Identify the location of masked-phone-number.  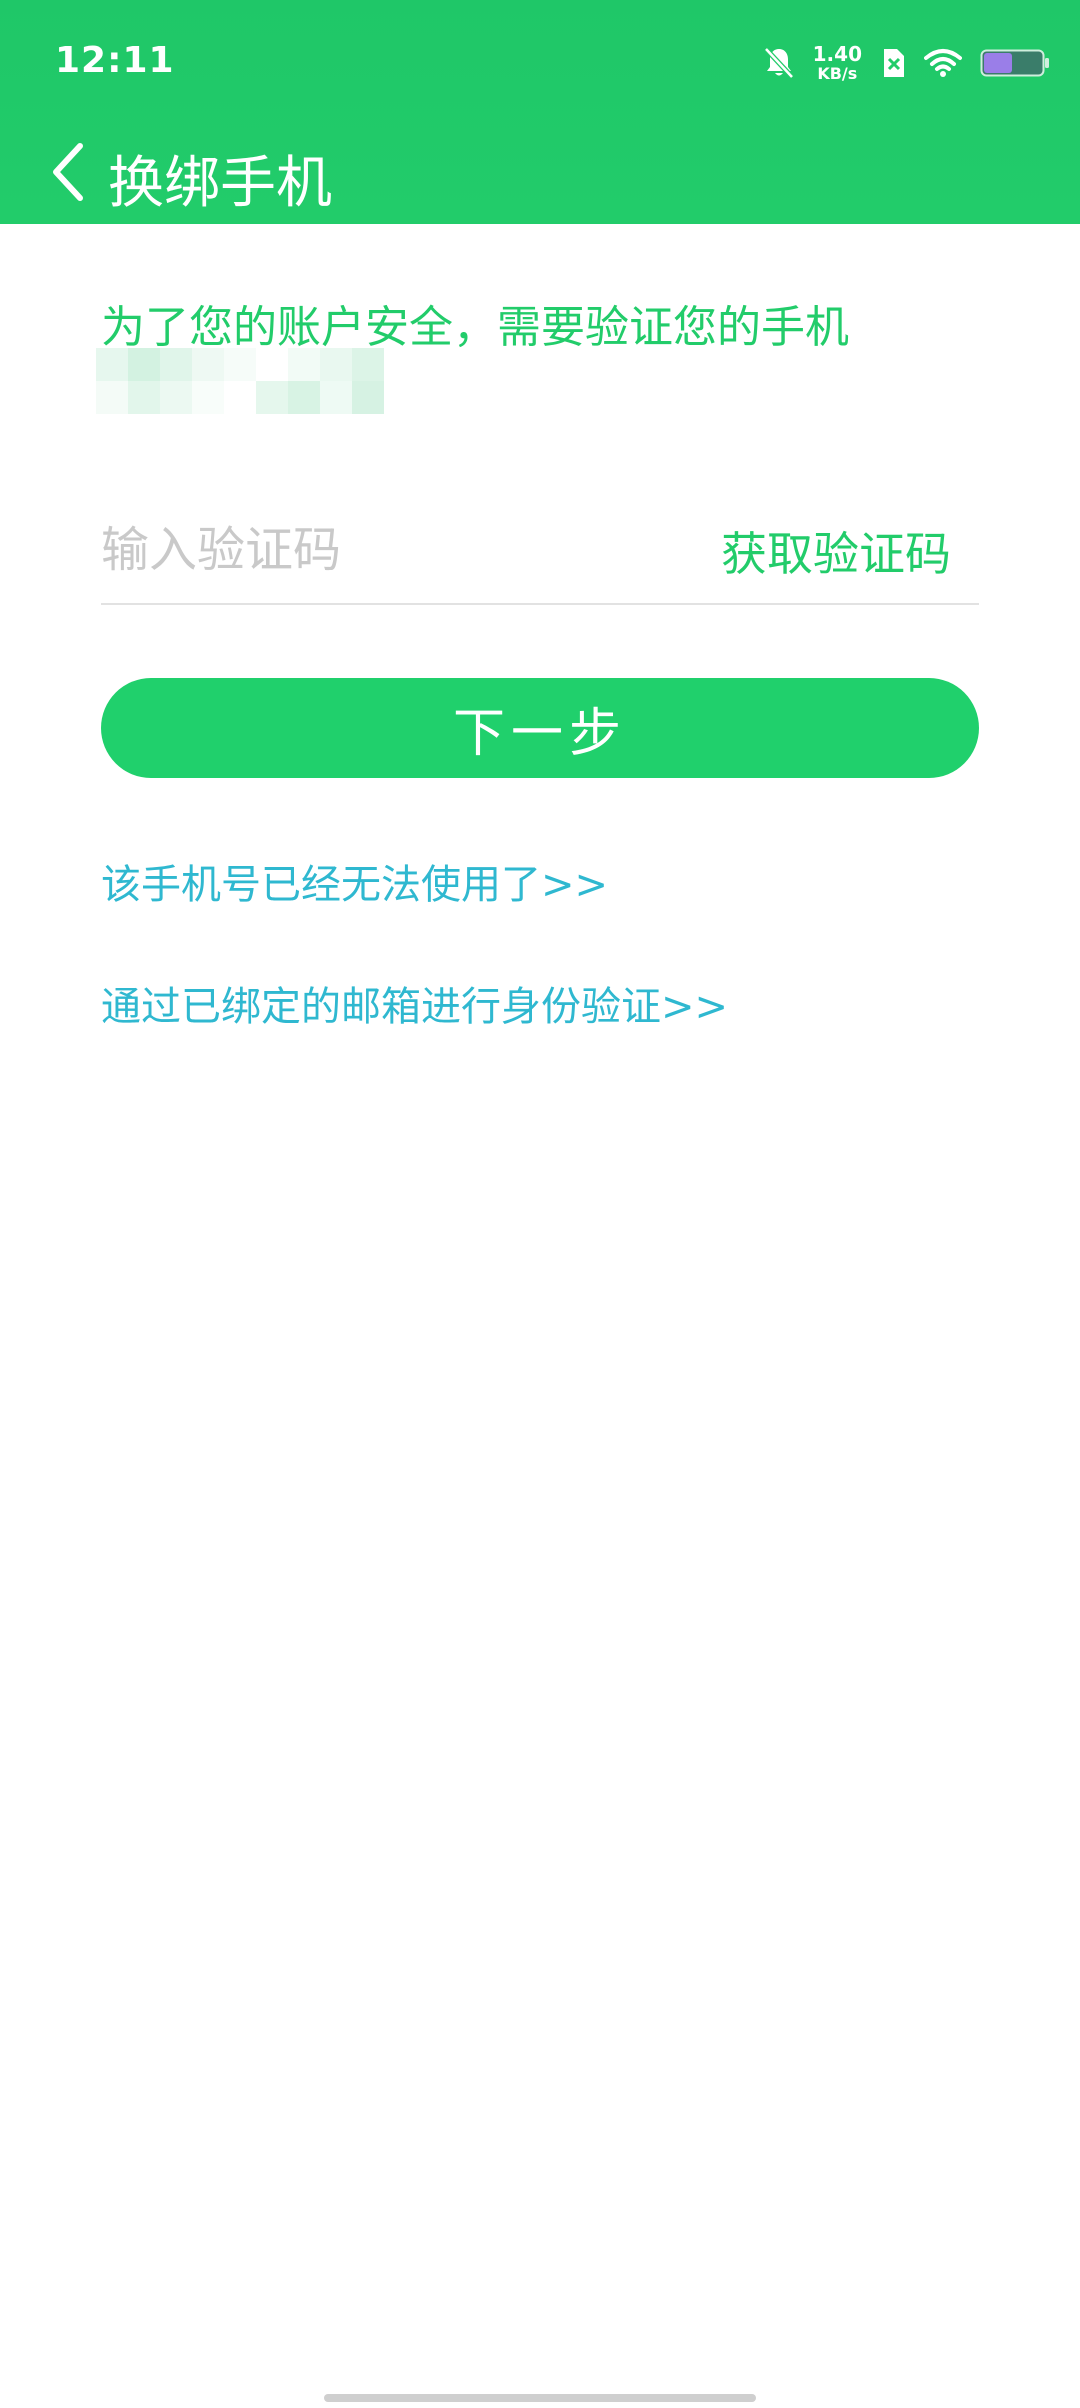
(240, 381).